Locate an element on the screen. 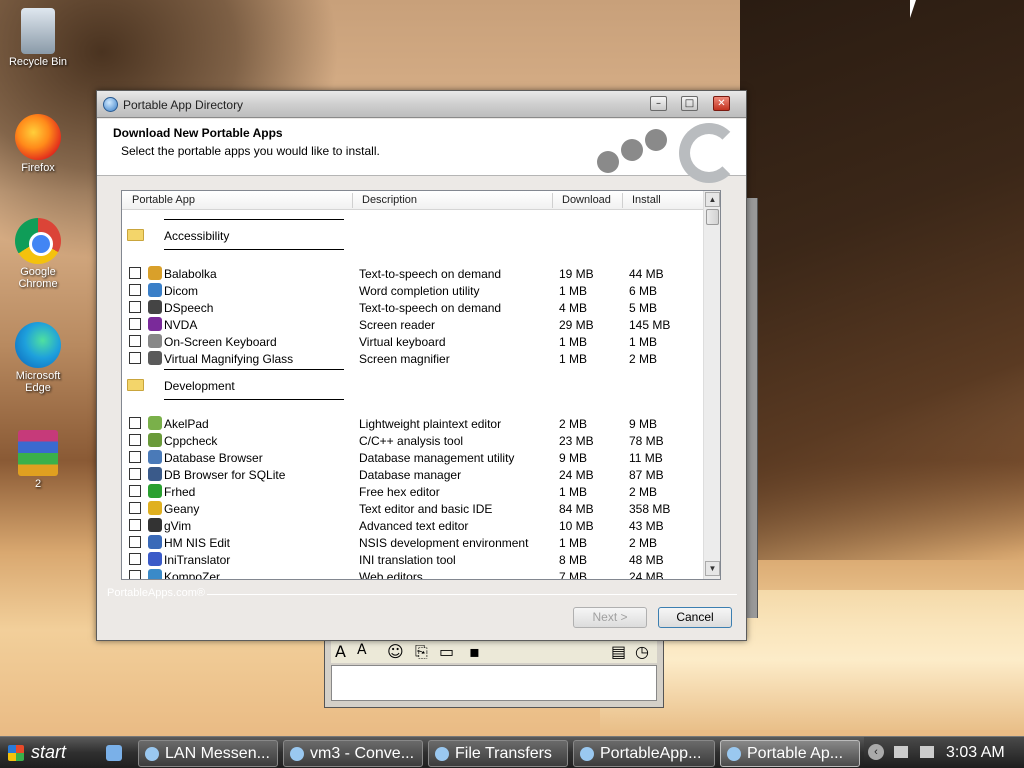 The height and width of the screenshot is (768, 1024). scroll-up-icon: ▲ is located at coordinates (712, 199).